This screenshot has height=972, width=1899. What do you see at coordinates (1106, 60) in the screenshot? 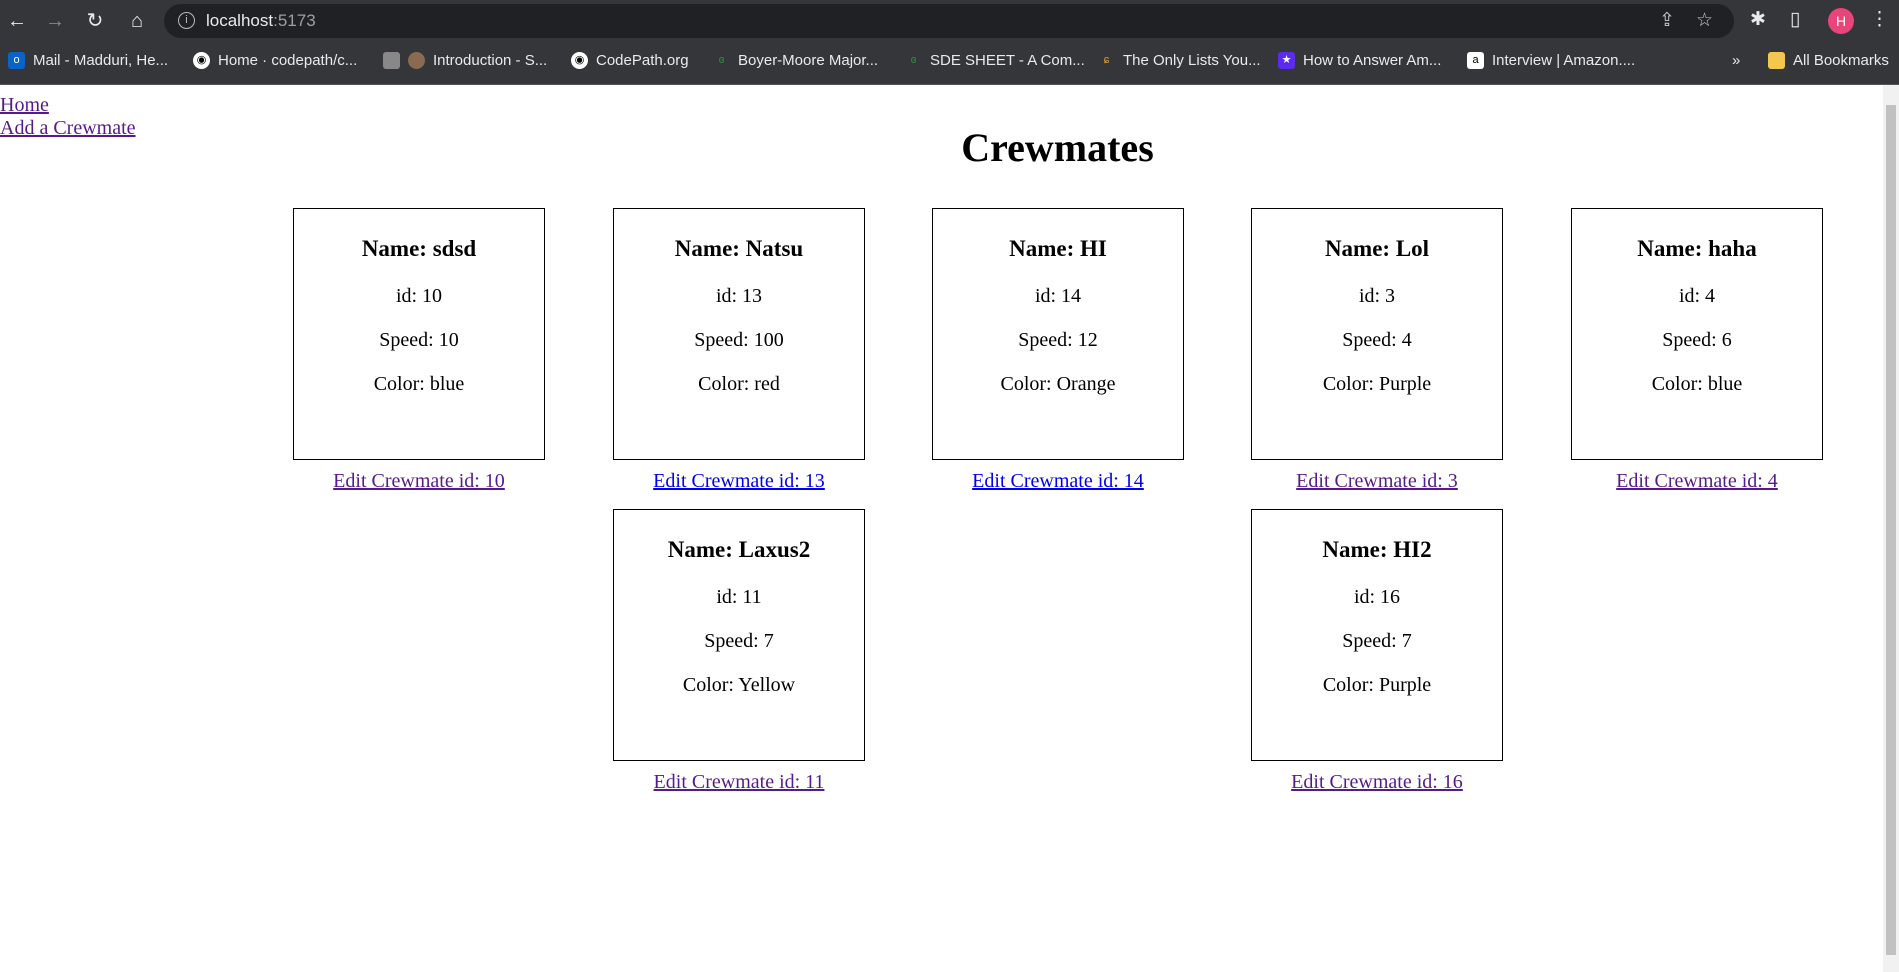
I see `lists-icon: ɕ` at bounding box center [1106, 60].